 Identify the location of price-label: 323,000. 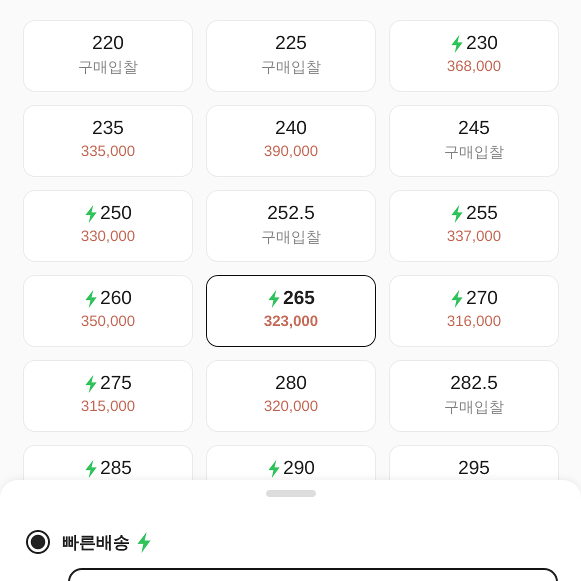
(291, 321).